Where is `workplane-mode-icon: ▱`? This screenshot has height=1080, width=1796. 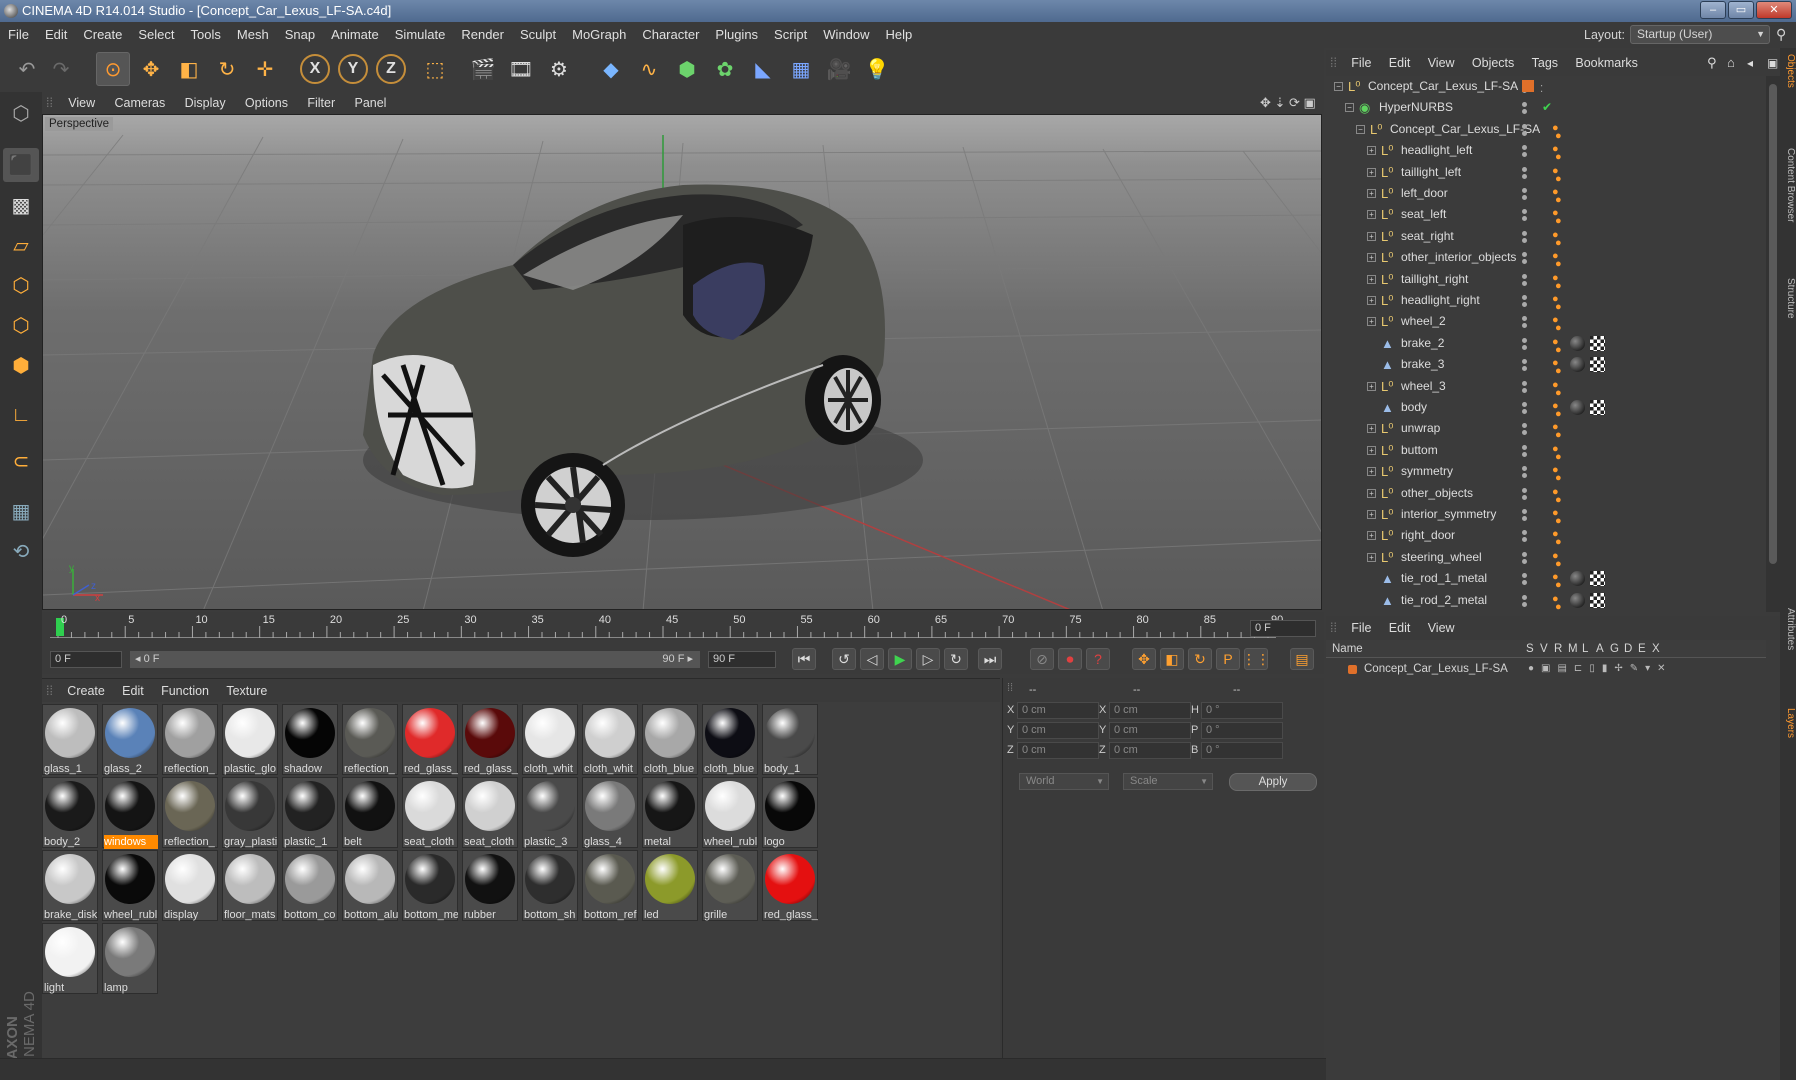 workplane-mode-icon: ▱ is located at coordinates (21, 245).